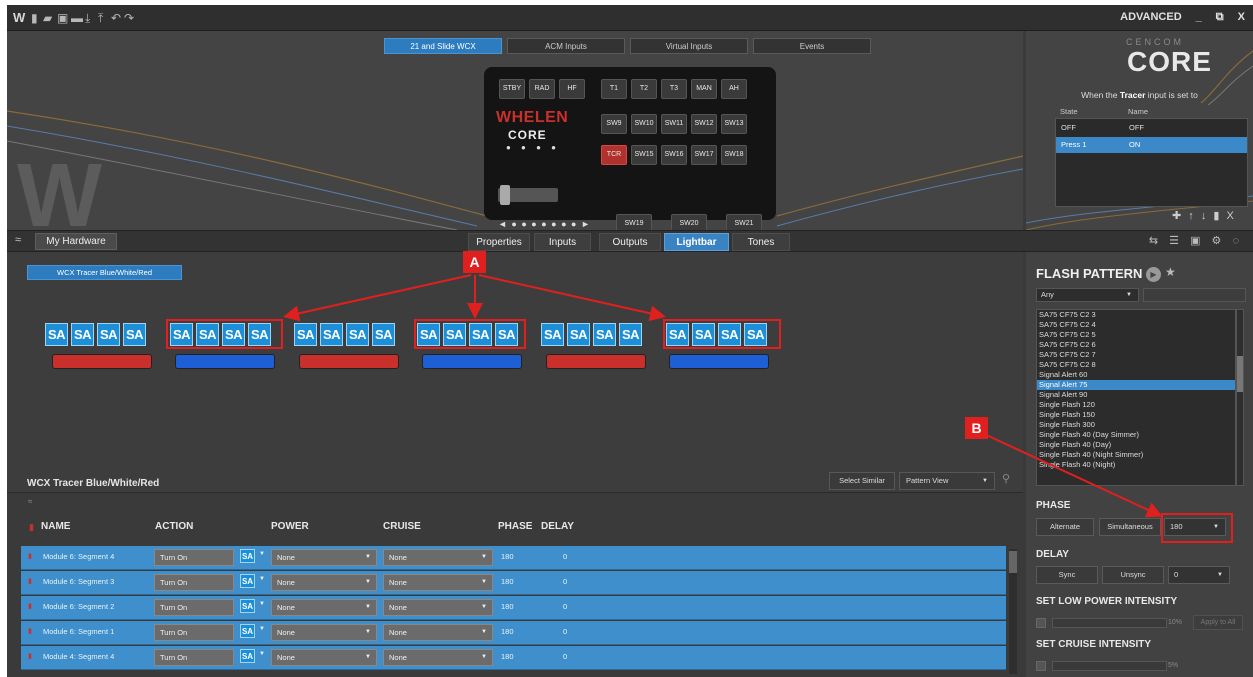  I want to click on stby-button: STBY, so click(512, 89).